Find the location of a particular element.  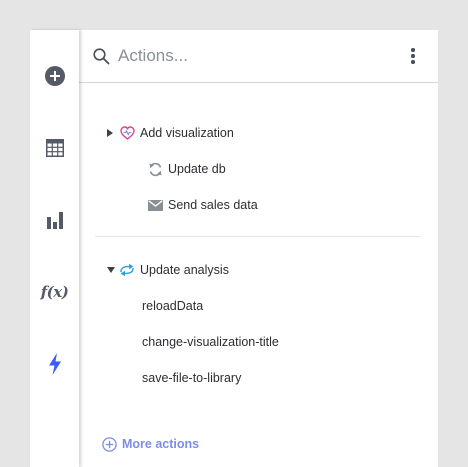

action-label: Update db is located at coordinates (197, 169).